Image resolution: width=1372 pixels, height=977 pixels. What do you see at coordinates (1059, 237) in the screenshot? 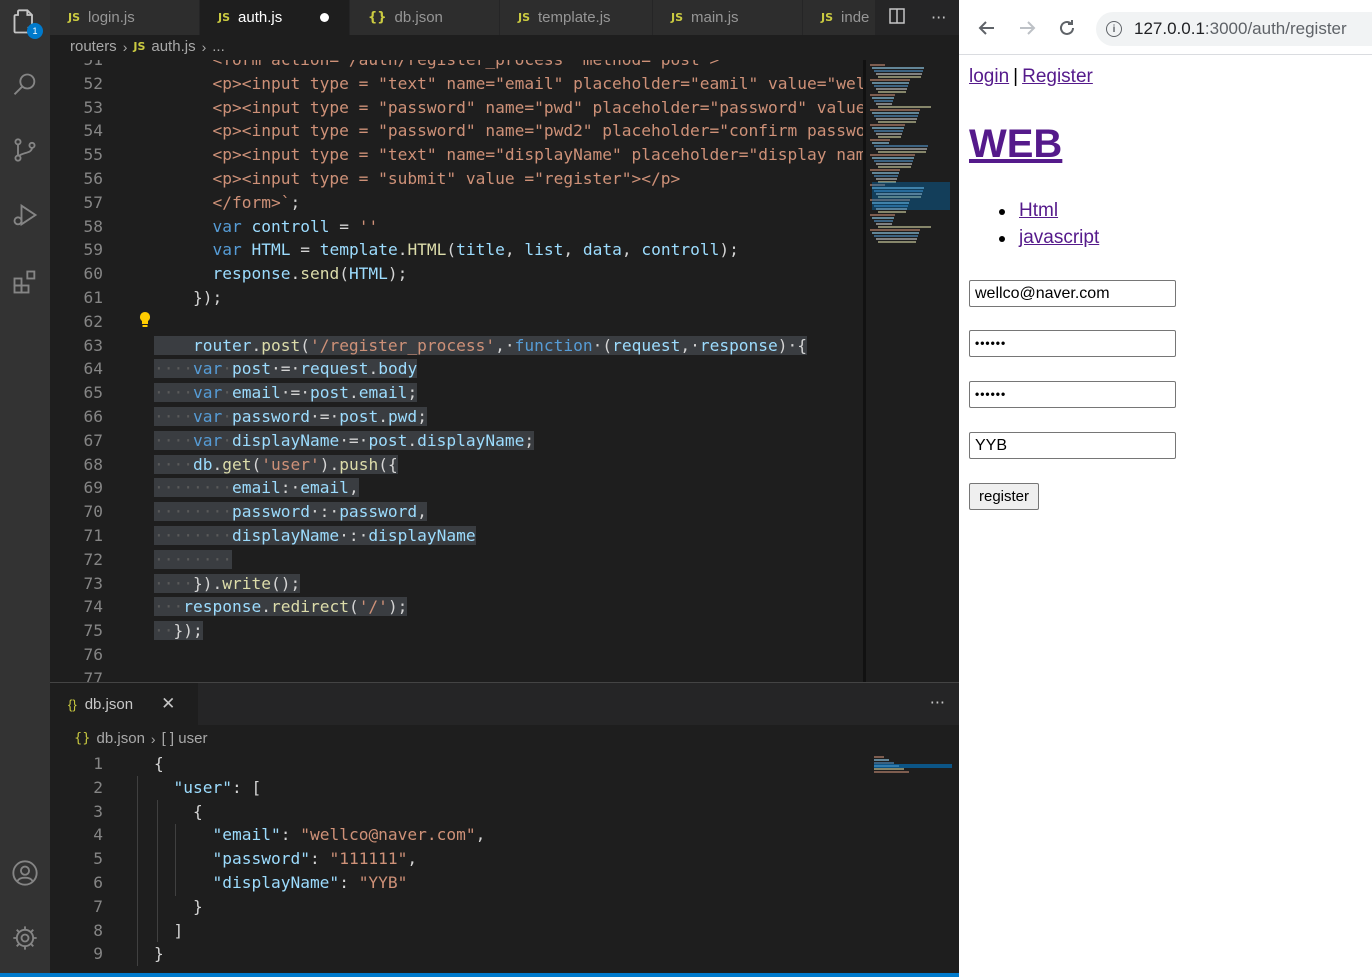
I see `topic-link-javascript: javascript` at bounding box center [1059, 237].